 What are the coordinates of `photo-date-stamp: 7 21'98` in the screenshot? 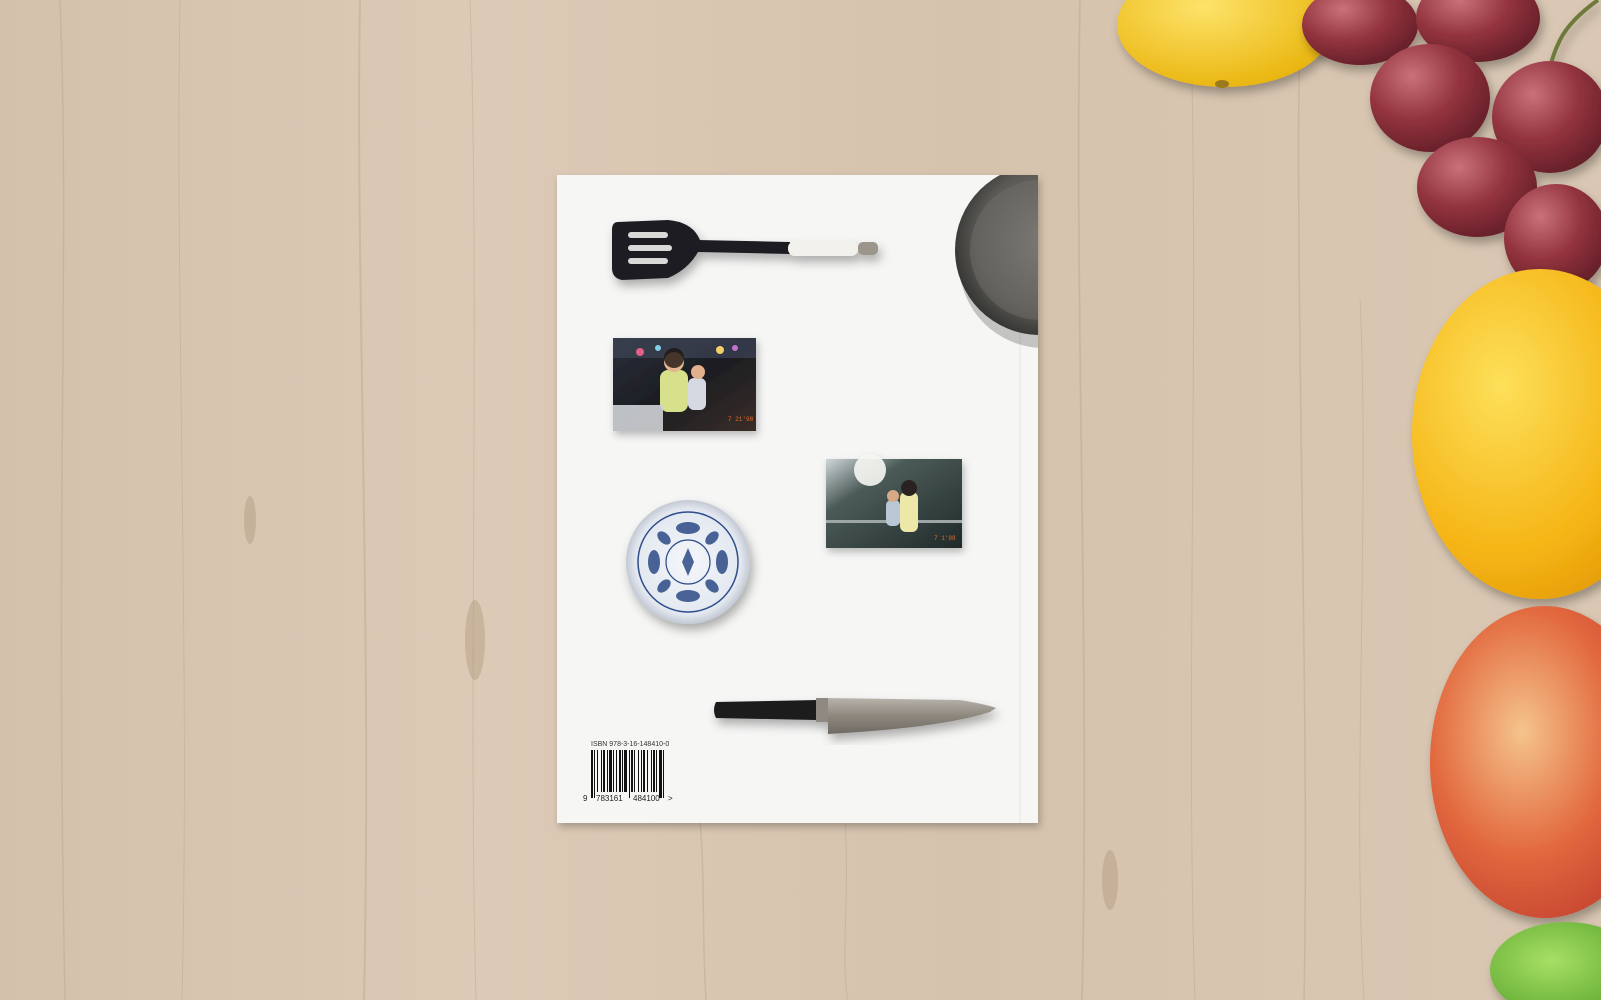 It's located at (741, 419).